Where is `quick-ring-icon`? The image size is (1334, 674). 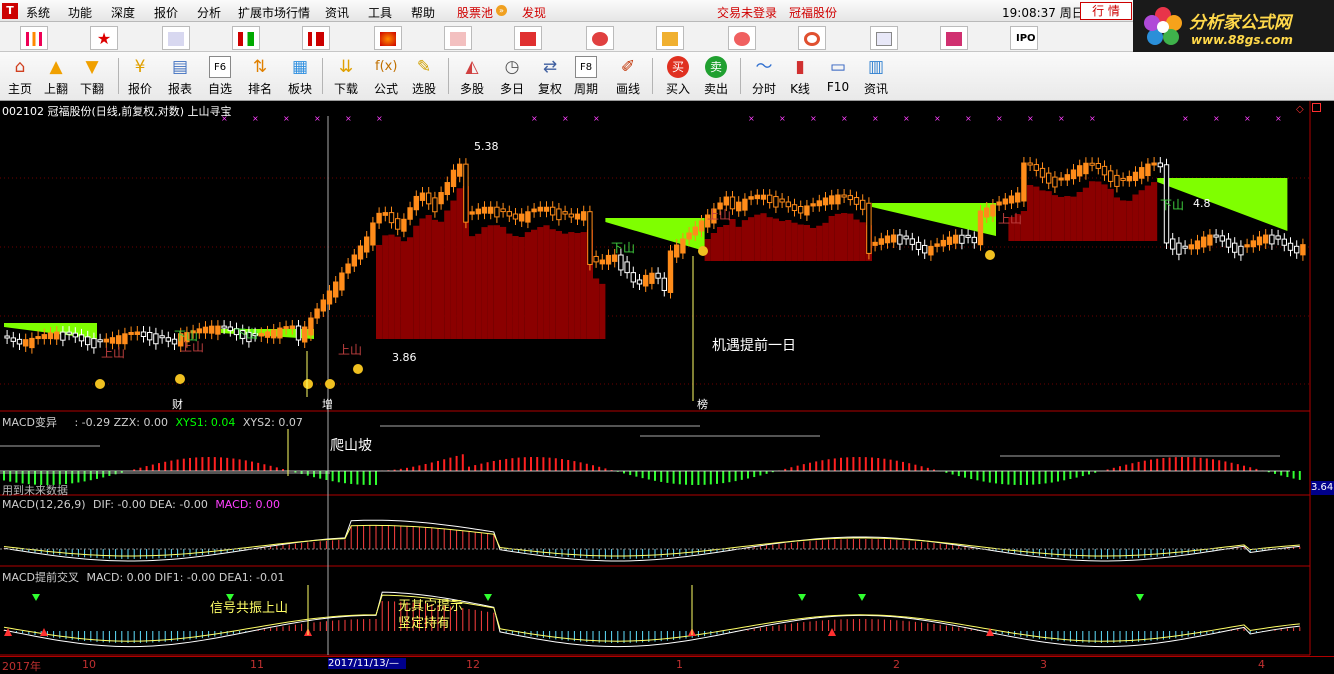
quick-ring-icon is located at coordinates (812, 38).